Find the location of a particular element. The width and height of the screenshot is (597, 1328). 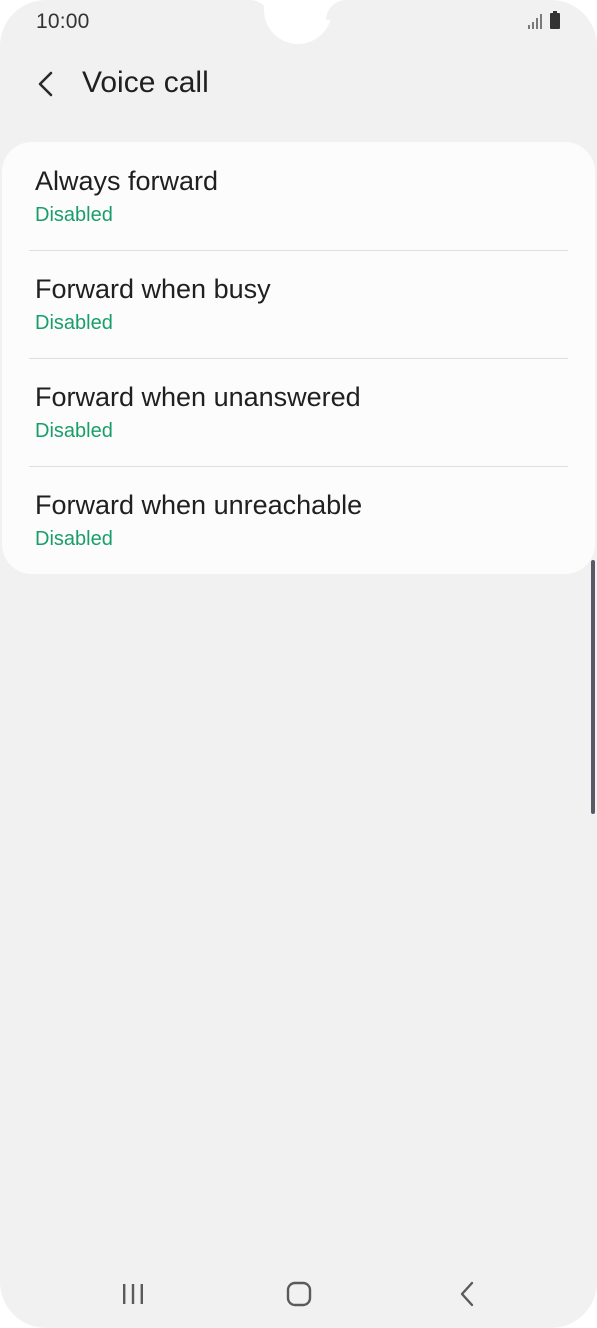

signal-icon is located at coordinates (535, 21).